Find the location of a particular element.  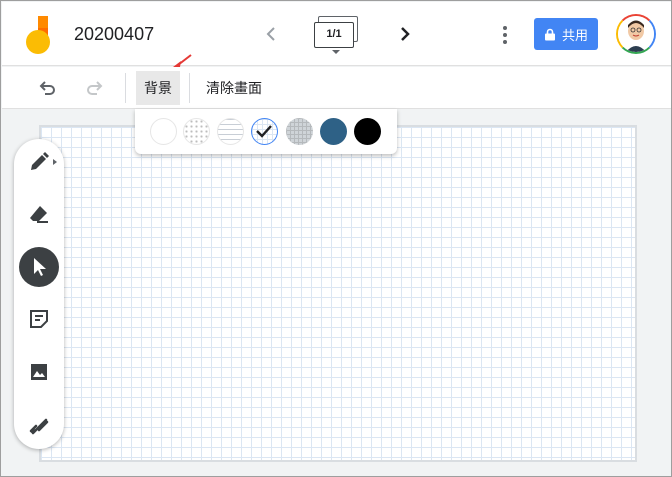

eraser-icon is located at coordinates (39, 214).